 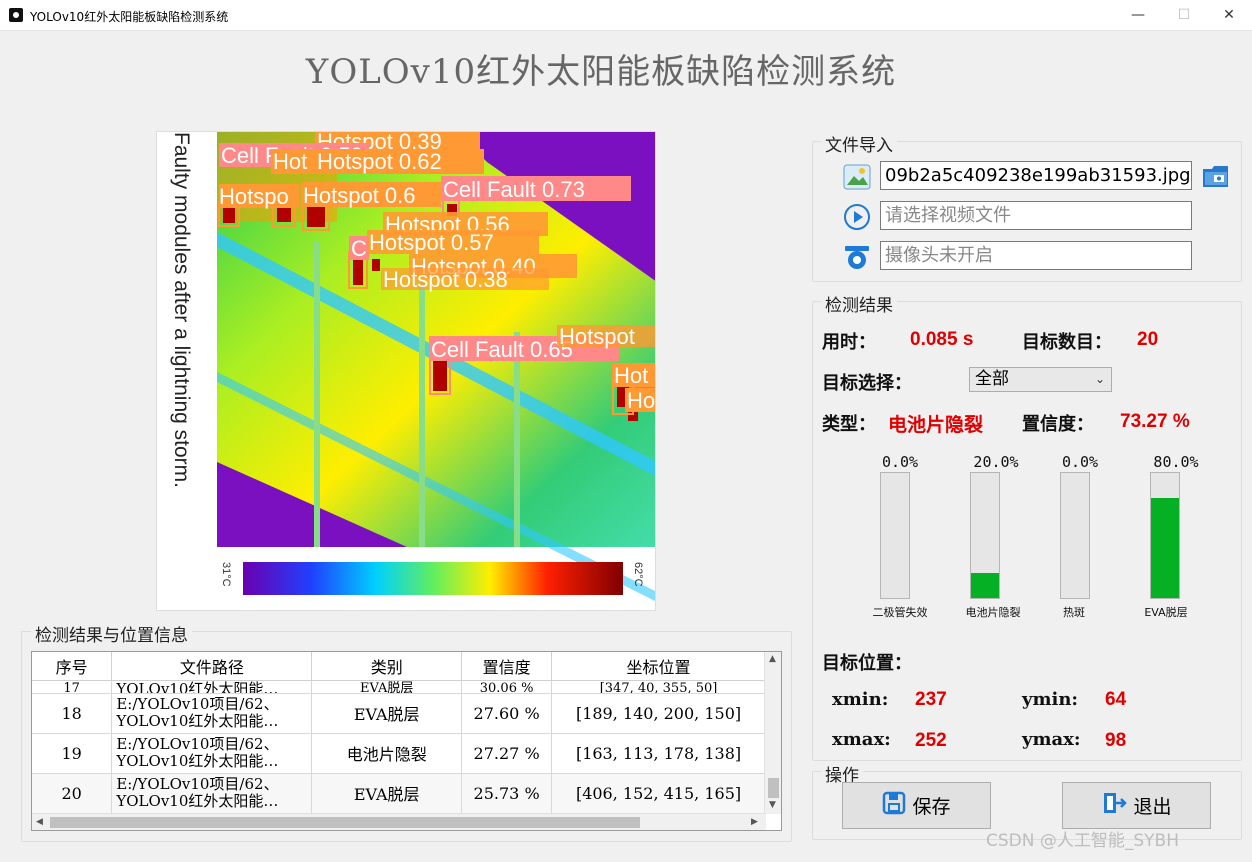 What do you see at coordinates (1184, 15) in the screenshot?
I see `maximize-button: ☐` at bounding box center [1184, 15].